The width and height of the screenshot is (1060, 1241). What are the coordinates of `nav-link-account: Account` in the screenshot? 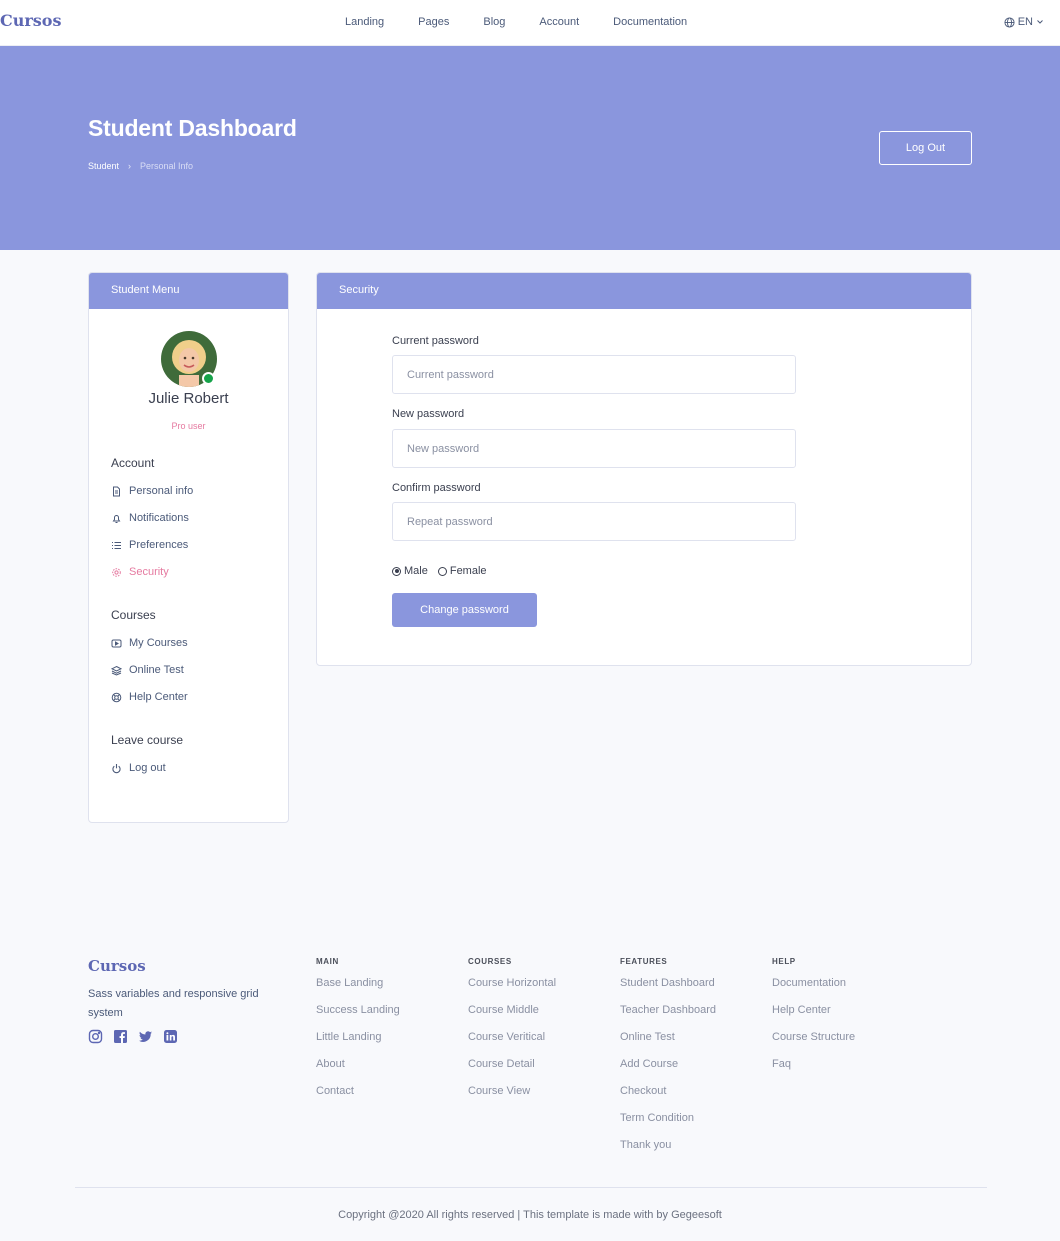 It's located at (559, 22).